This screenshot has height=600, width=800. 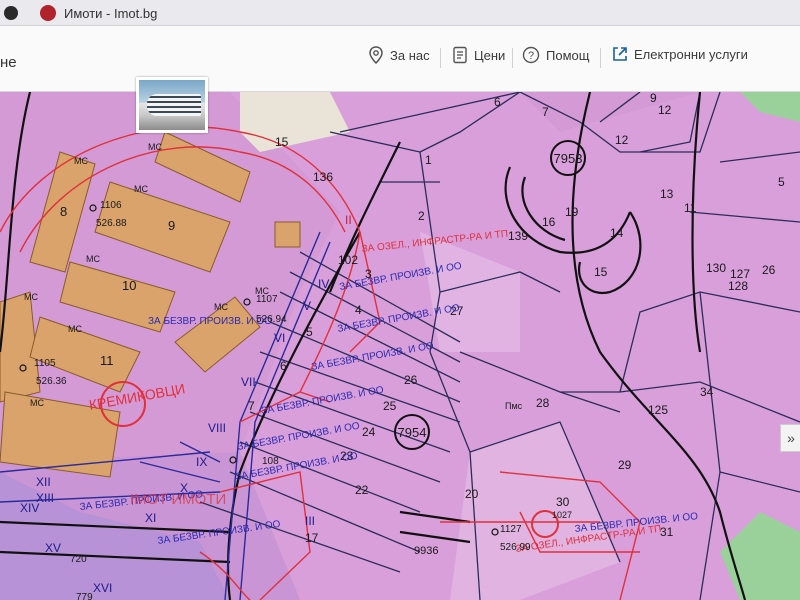 I want to click on roman-label: III, so click(x=310, y=521).